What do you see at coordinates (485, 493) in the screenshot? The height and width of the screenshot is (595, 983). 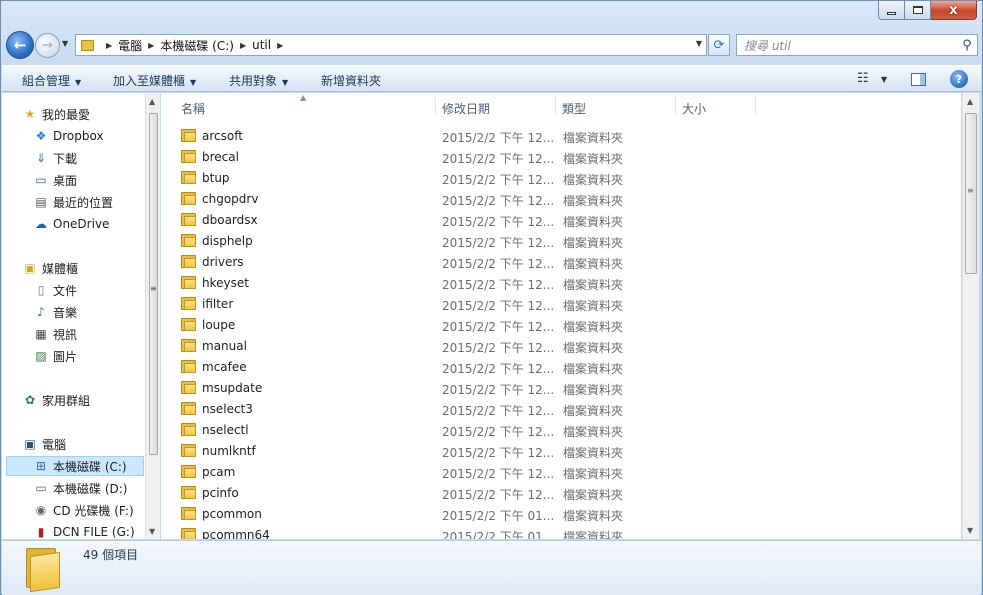 I see `table-row: pcinfo 2015/2/2 下午 12... 檔案資料夾` at bounding box center [485, 493].